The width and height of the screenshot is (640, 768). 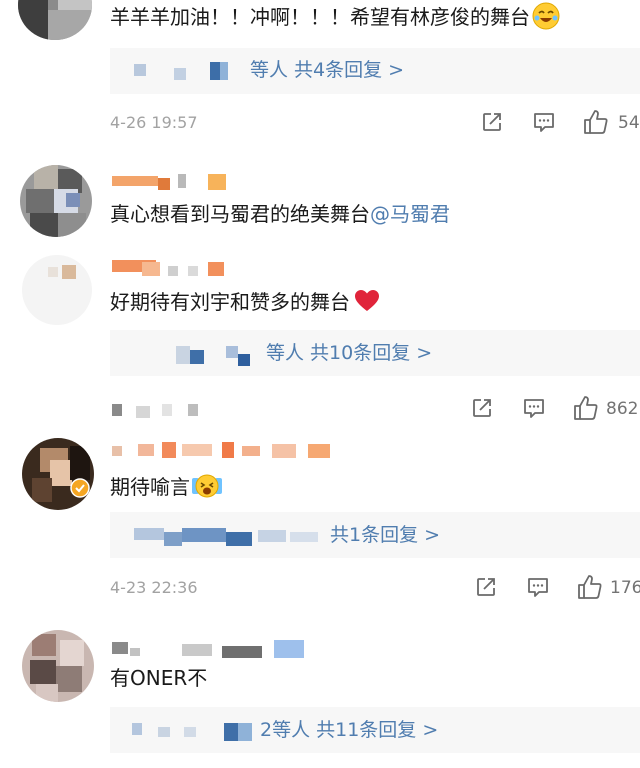 I want to click on reply-count-link: 等人 共4条回复 >, so click(x=327, y=70).